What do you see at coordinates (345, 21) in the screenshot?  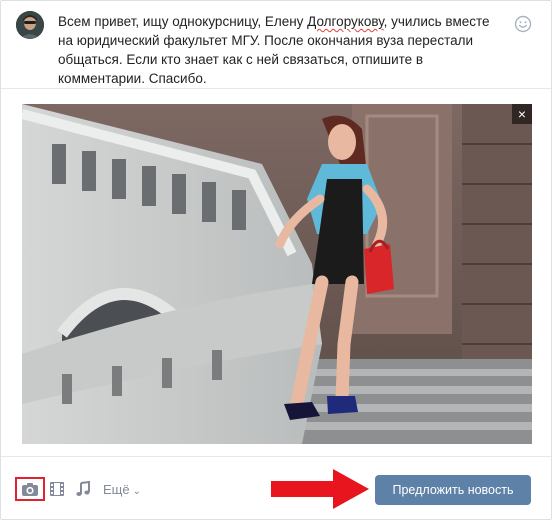 I see `misspelled-word: Долгорукову` at bounding box center [345, 21].